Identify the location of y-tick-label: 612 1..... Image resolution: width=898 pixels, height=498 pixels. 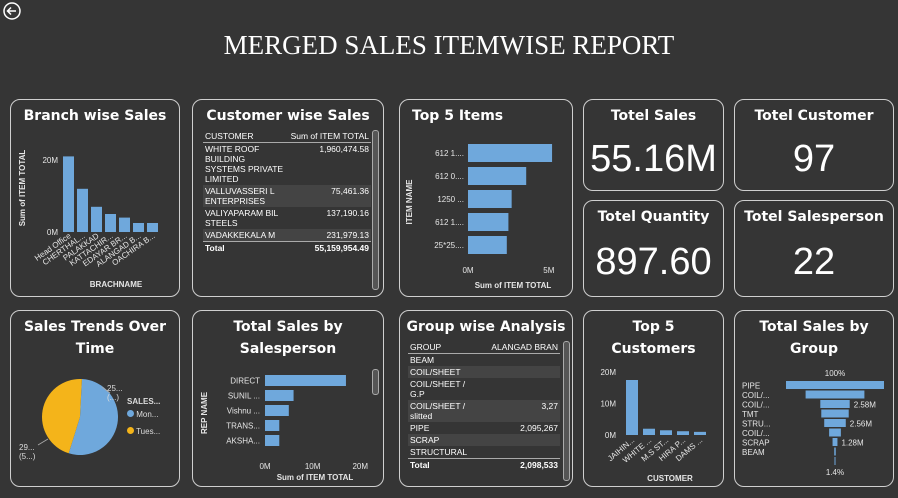
(449, 222).